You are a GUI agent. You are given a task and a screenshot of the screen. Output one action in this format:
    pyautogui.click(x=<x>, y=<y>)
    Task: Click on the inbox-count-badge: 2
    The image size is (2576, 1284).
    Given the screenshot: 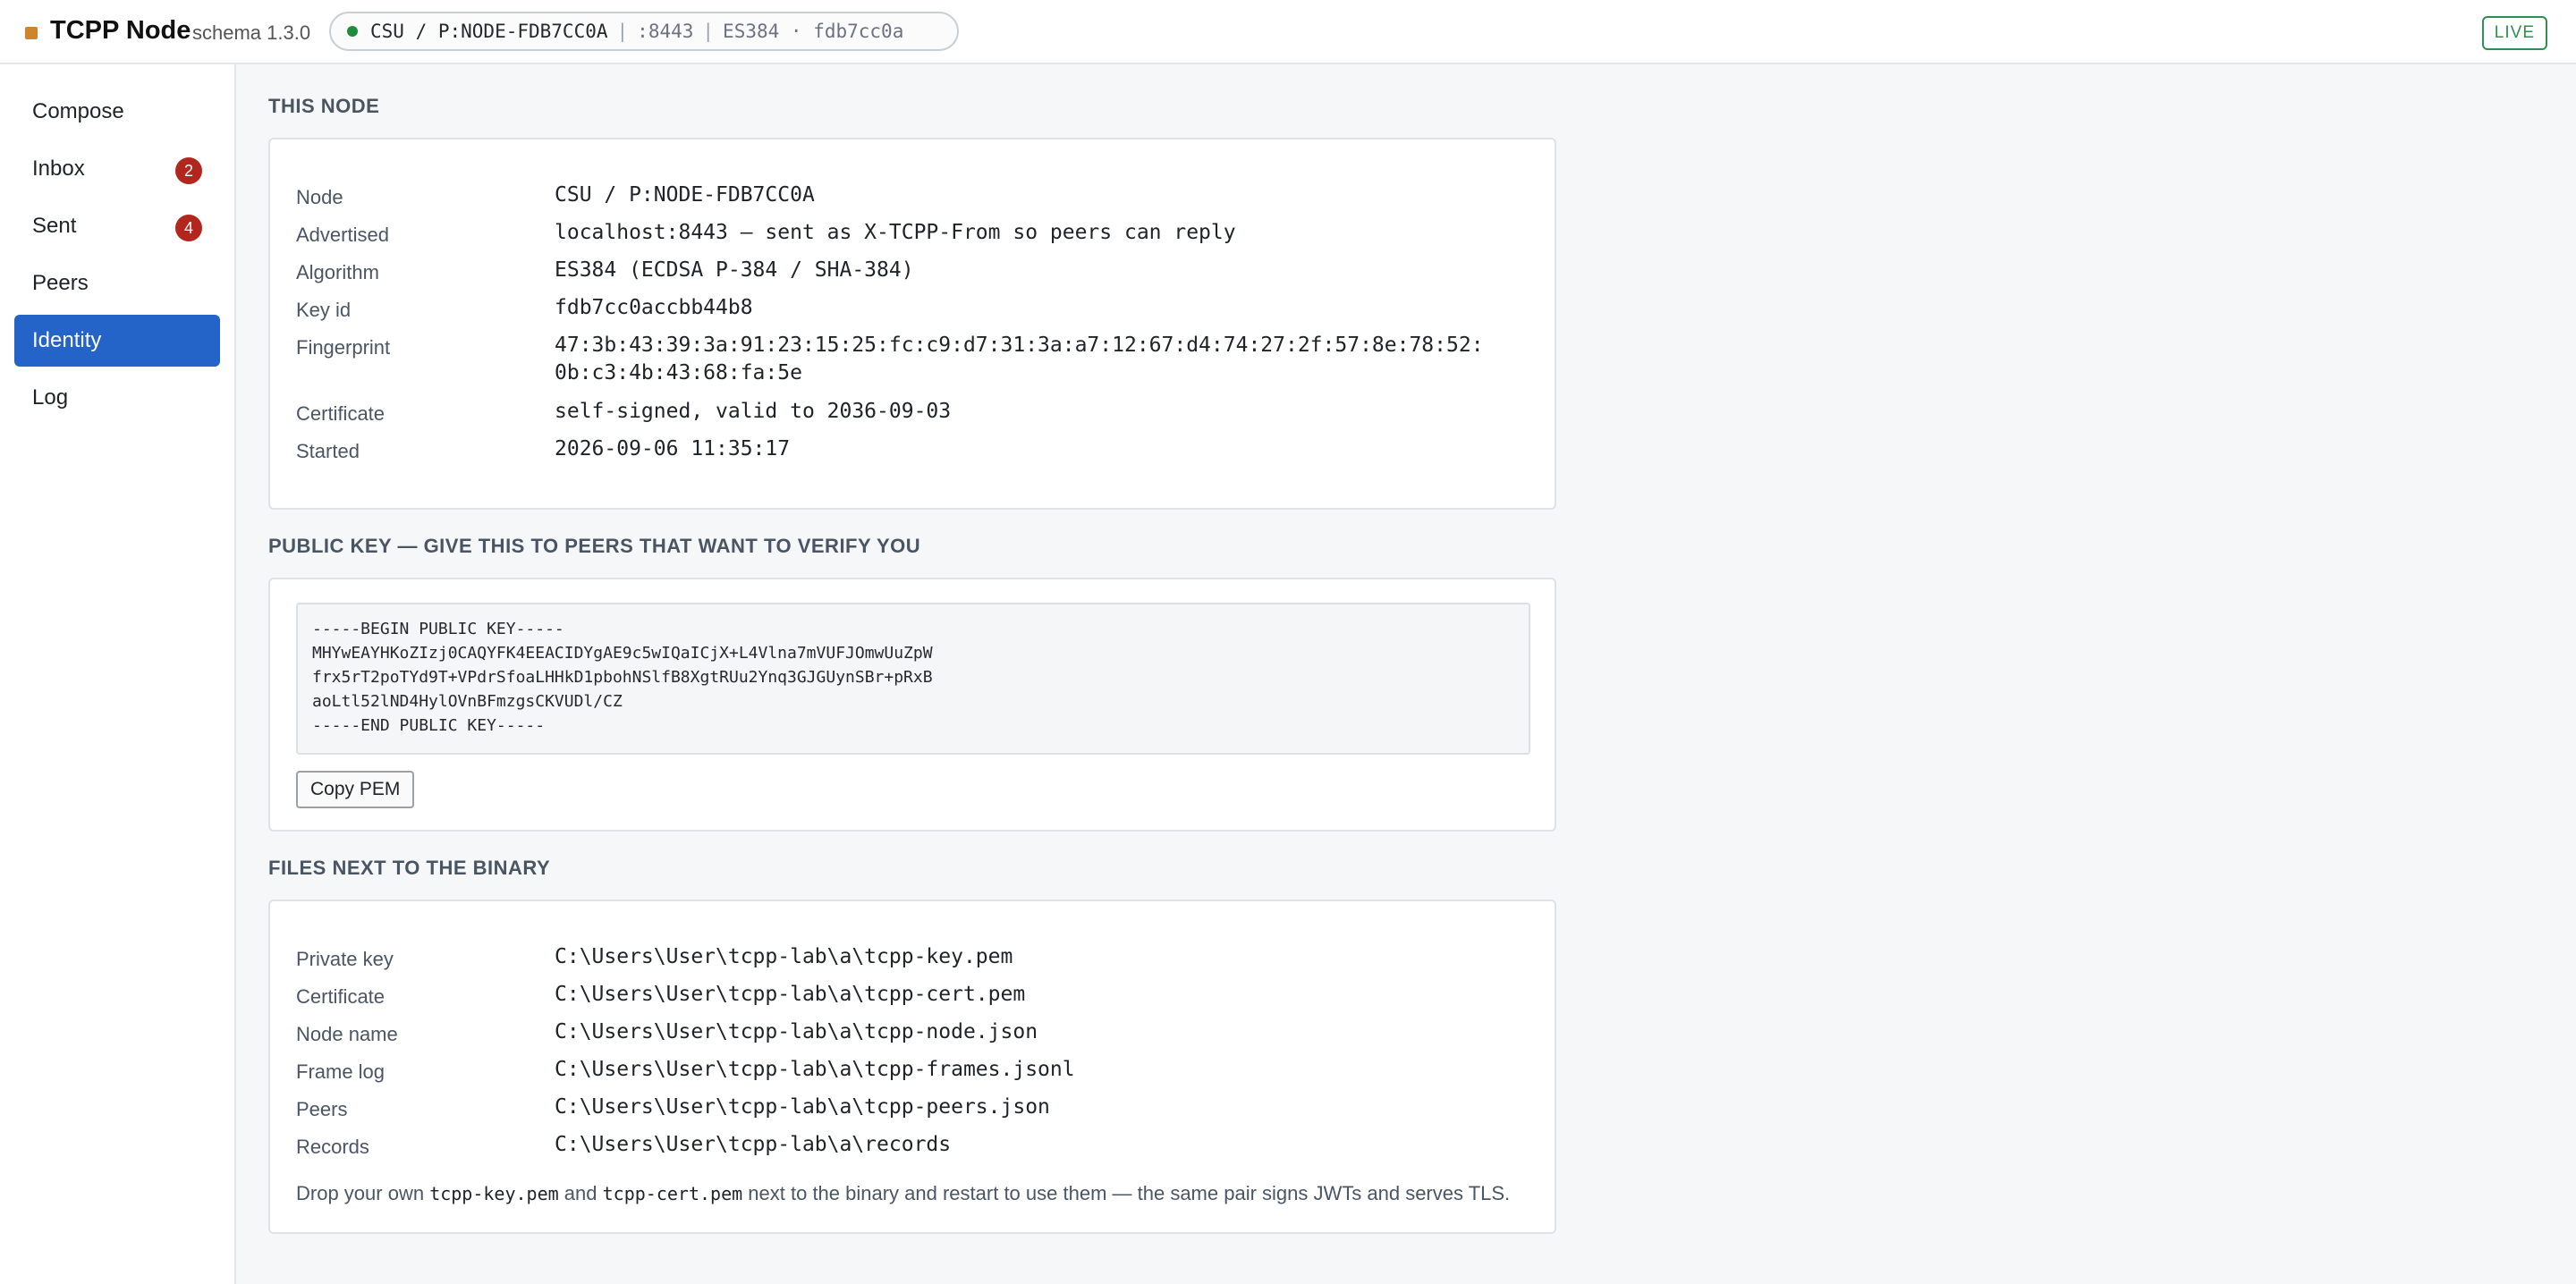 What is the action you would take?
    pyautogui.click(x=188, y=171)
    